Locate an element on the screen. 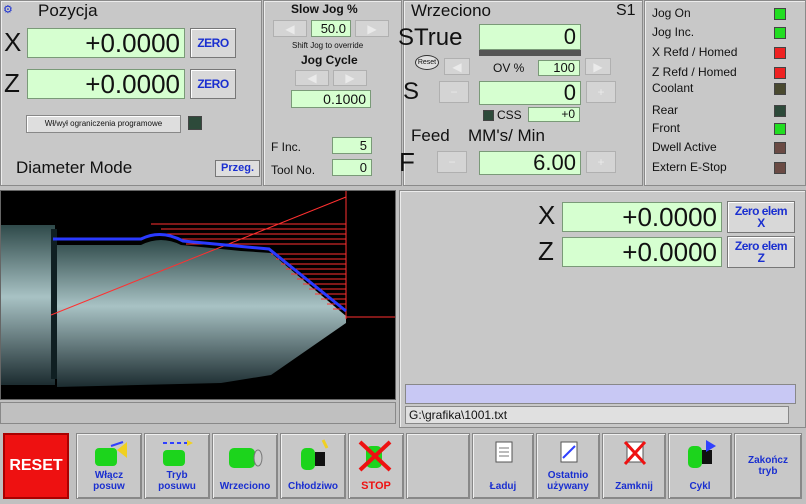  recent-file-label-1: Ostatnio is located at coordinates (568, 475).